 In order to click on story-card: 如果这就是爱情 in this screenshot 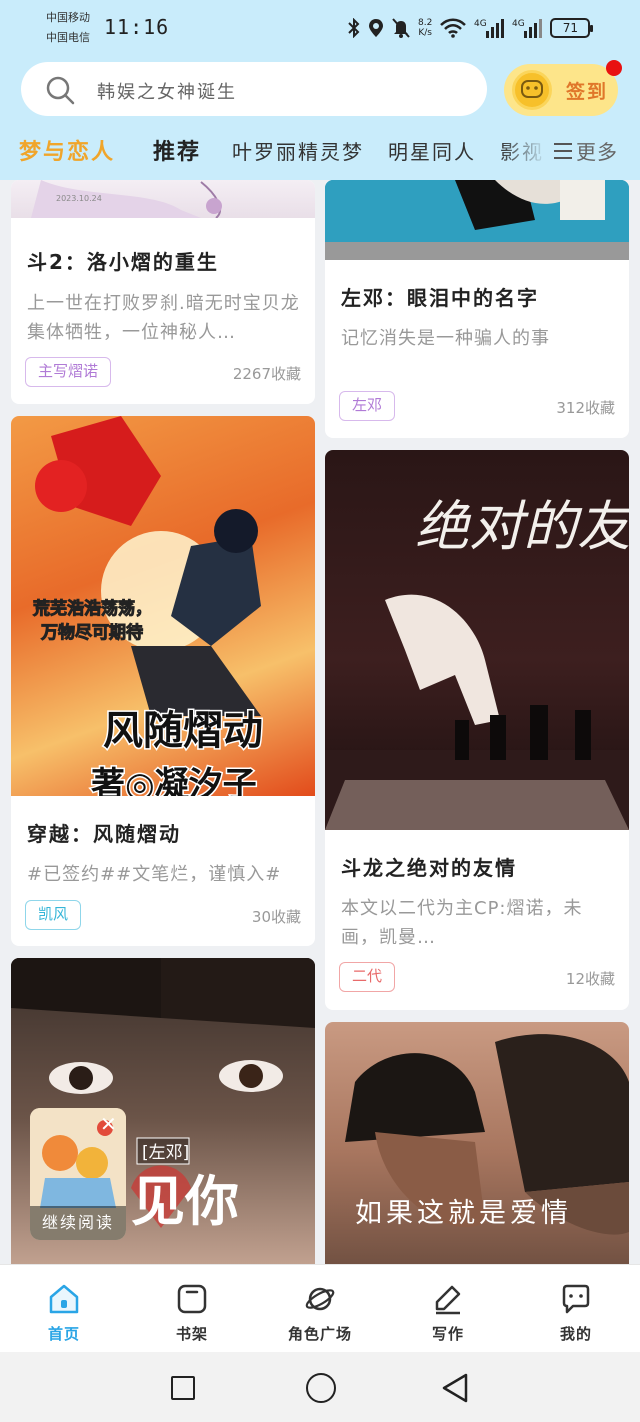, I will do `click(477, 1143)`.